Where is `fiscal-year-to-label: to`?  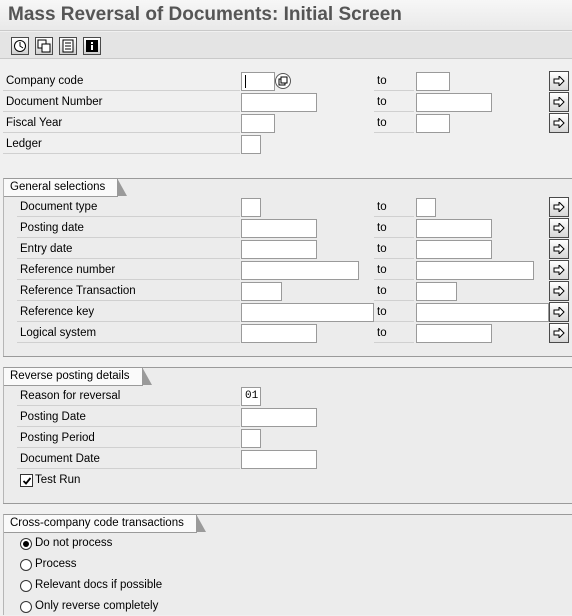
fiscal-year-to-label: to is located at coordinates (394, 123).